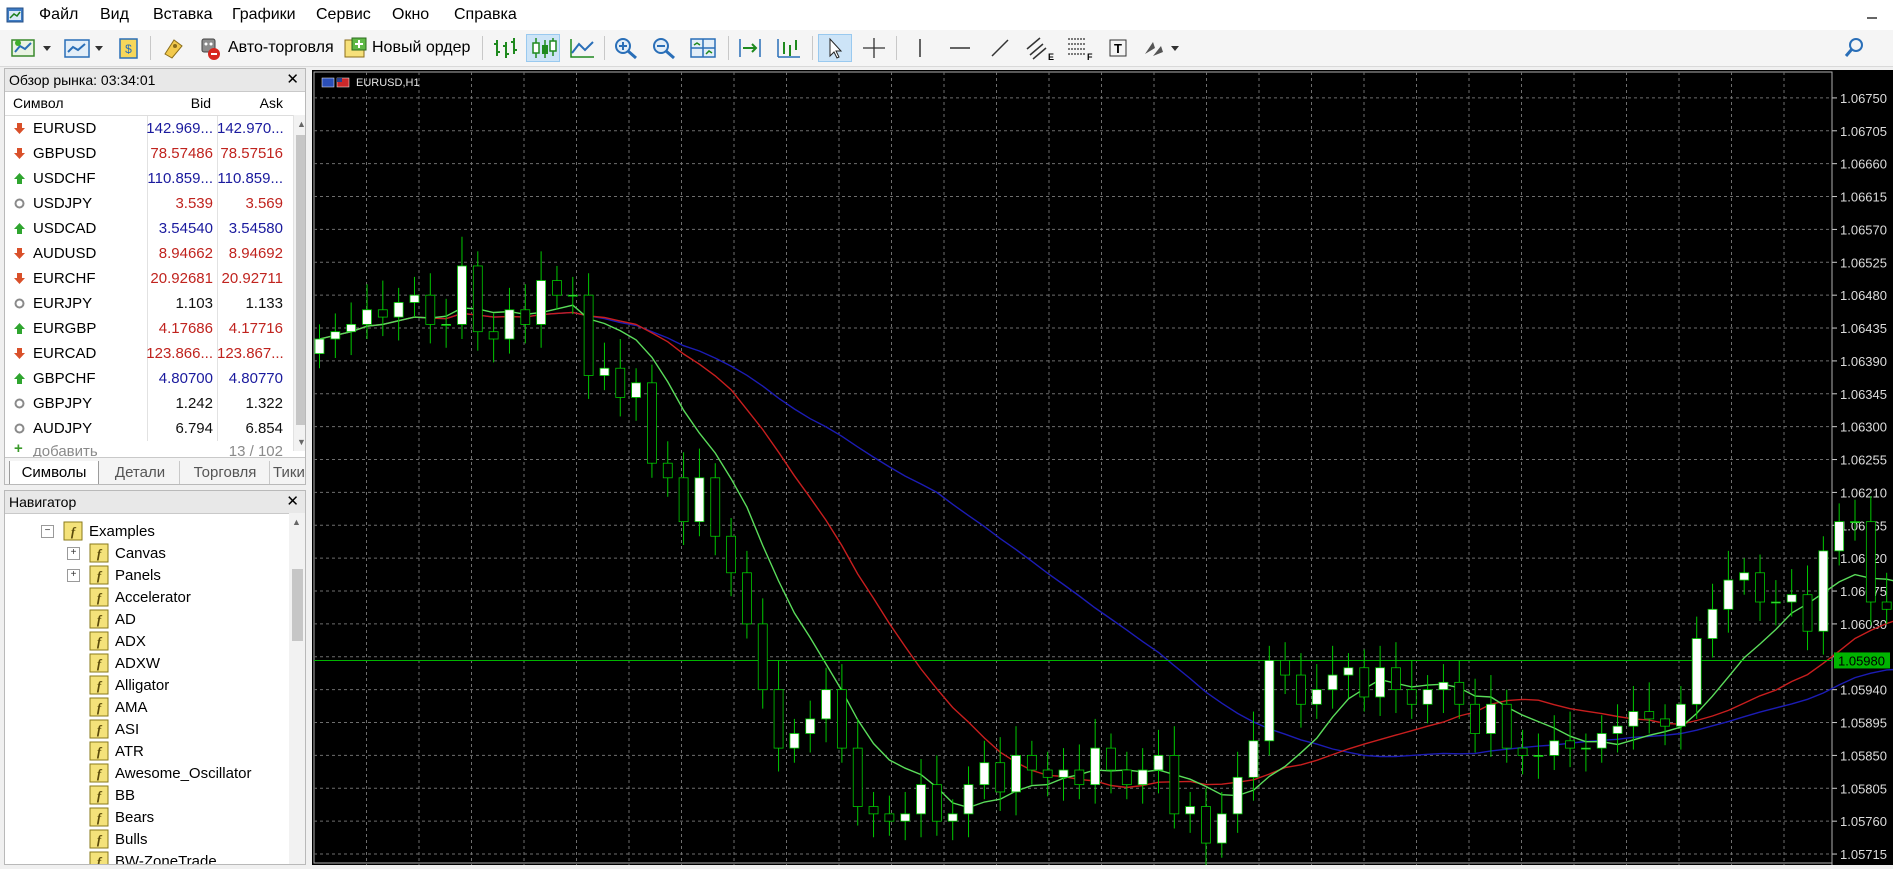 This screenshot has width=1893, height=869. Describe the element at coordinates (150, 378) in the screenshot. I see `symbol-row: GBPCHF4.807004.80770` at that location.